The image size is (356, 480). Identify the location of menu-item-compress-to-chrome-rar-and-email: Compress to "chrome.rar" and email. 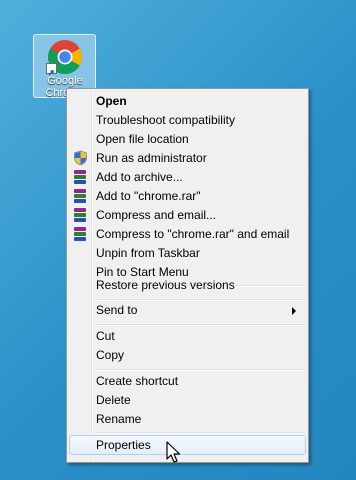
(187, 234).